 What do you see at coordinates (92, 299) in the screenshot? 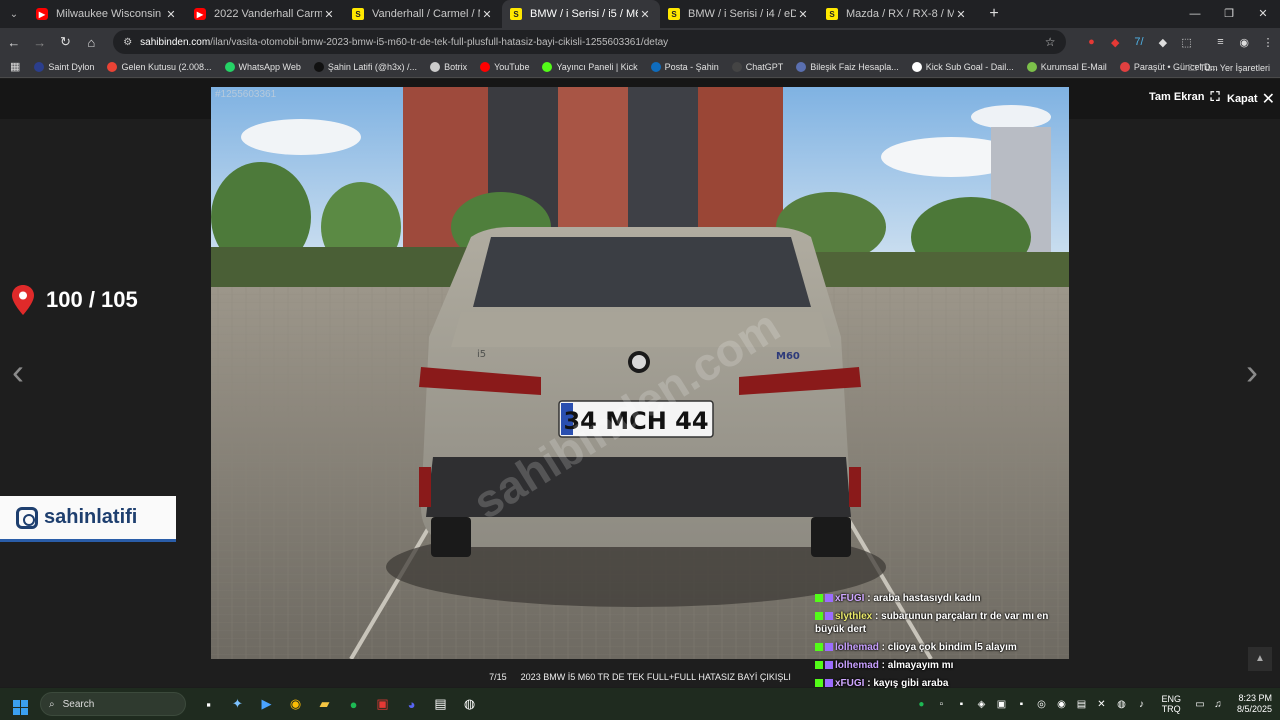
I see `counter-text: 100 / 105` at bounding box center [92, 299].